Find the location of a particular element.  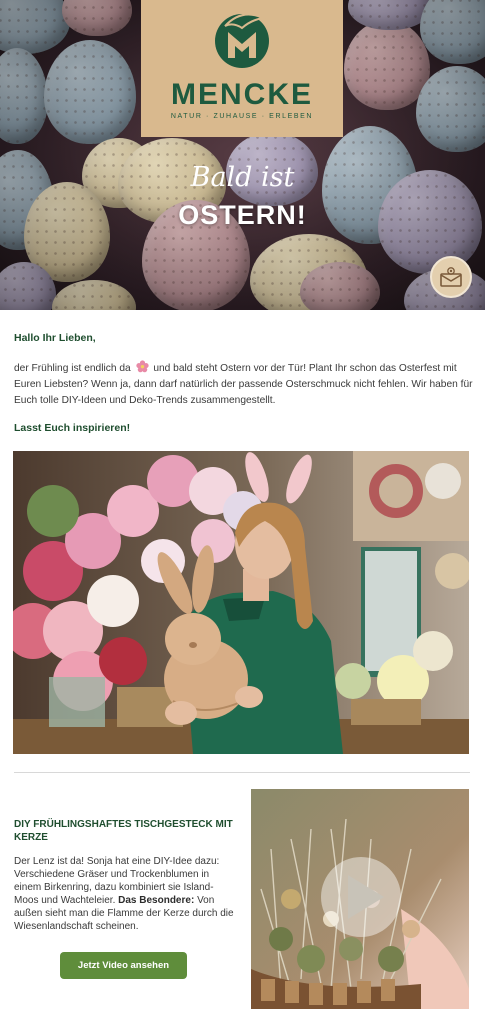

diy-video-thumbnail is located at coordinates (360, 899).